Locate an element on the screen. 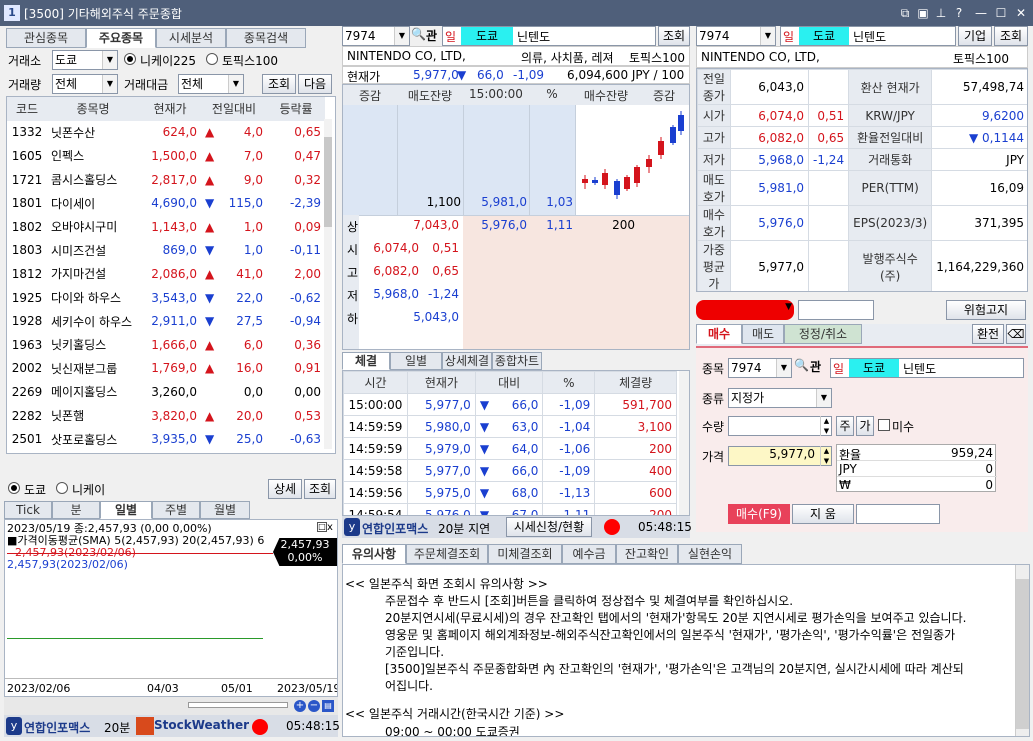 The image size is (1033, 741). list-item: 1812 가지마건설 2,086,0 ▲ 41,0 2,00 is located at coordinates (166, 274).